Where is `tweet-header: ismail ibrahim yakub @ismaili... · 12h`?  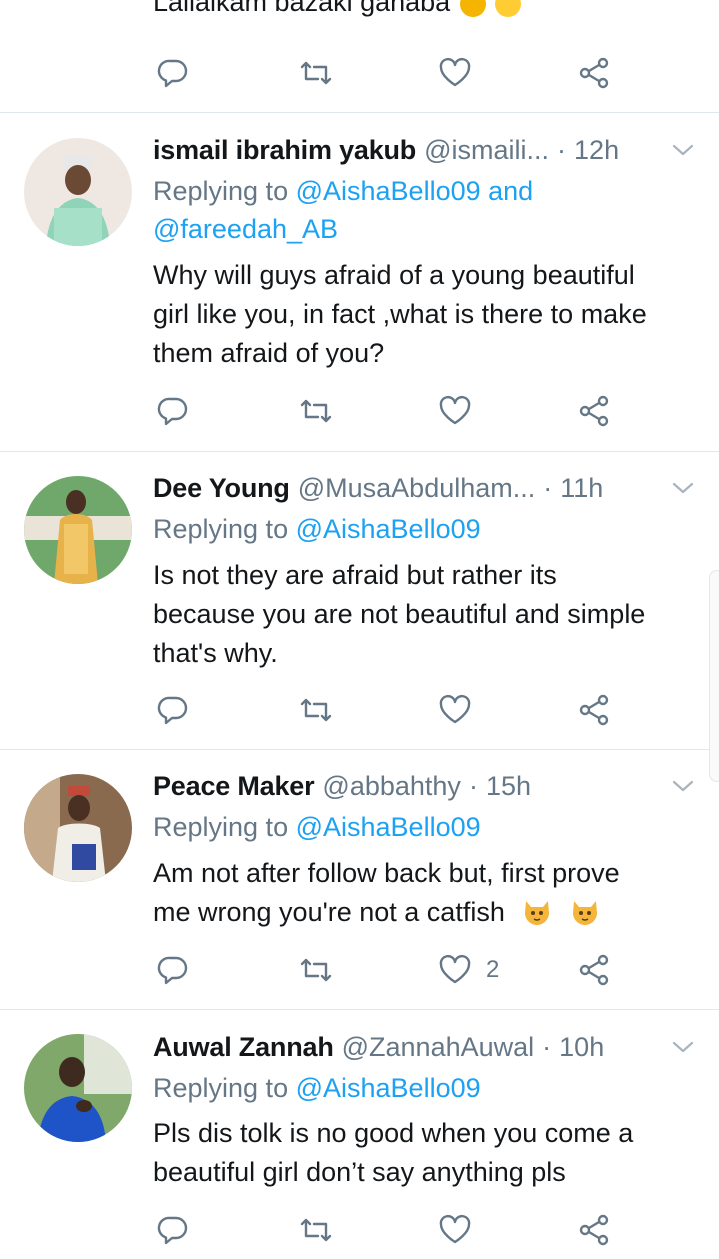 tweet-header: ismail ibrahim yakub @ismaili... · 12h is located at coordinates (426, 150).